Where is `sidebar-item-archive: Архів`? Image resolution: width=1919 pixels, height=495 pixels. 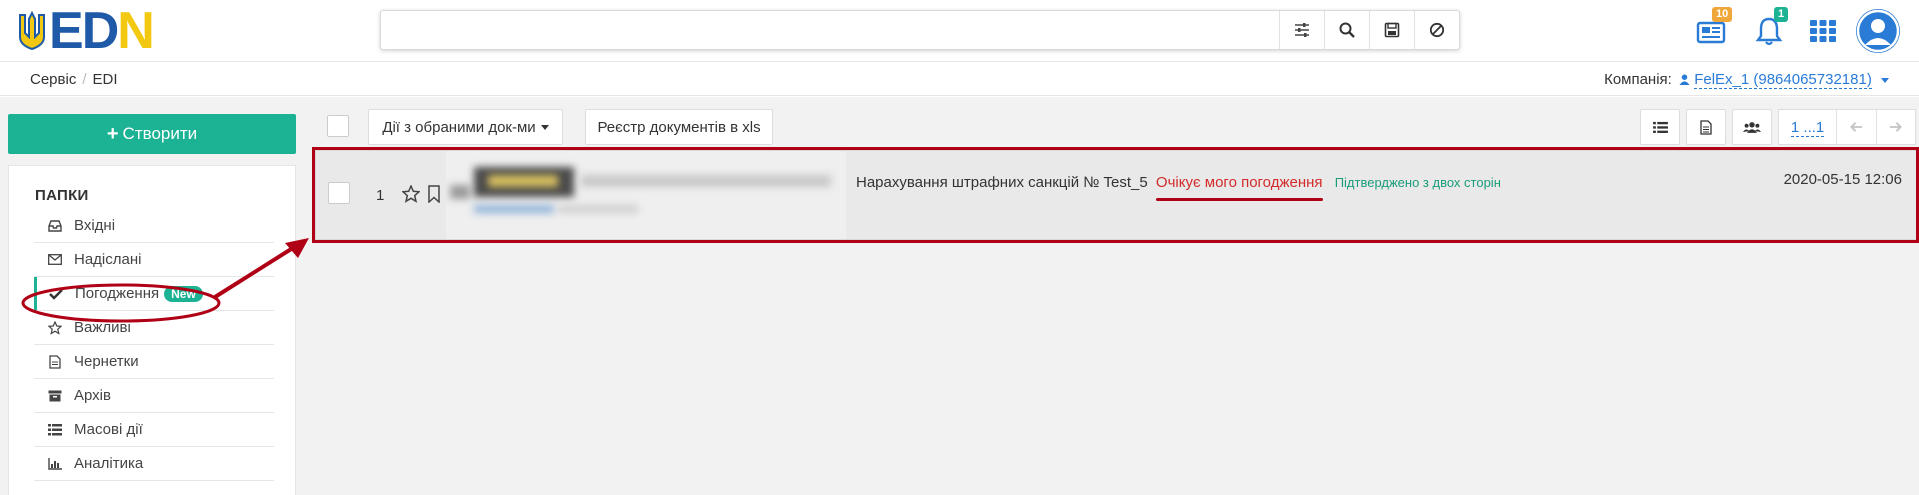 sidebar-item-archive: Архів is located at coordinates (154, 396).